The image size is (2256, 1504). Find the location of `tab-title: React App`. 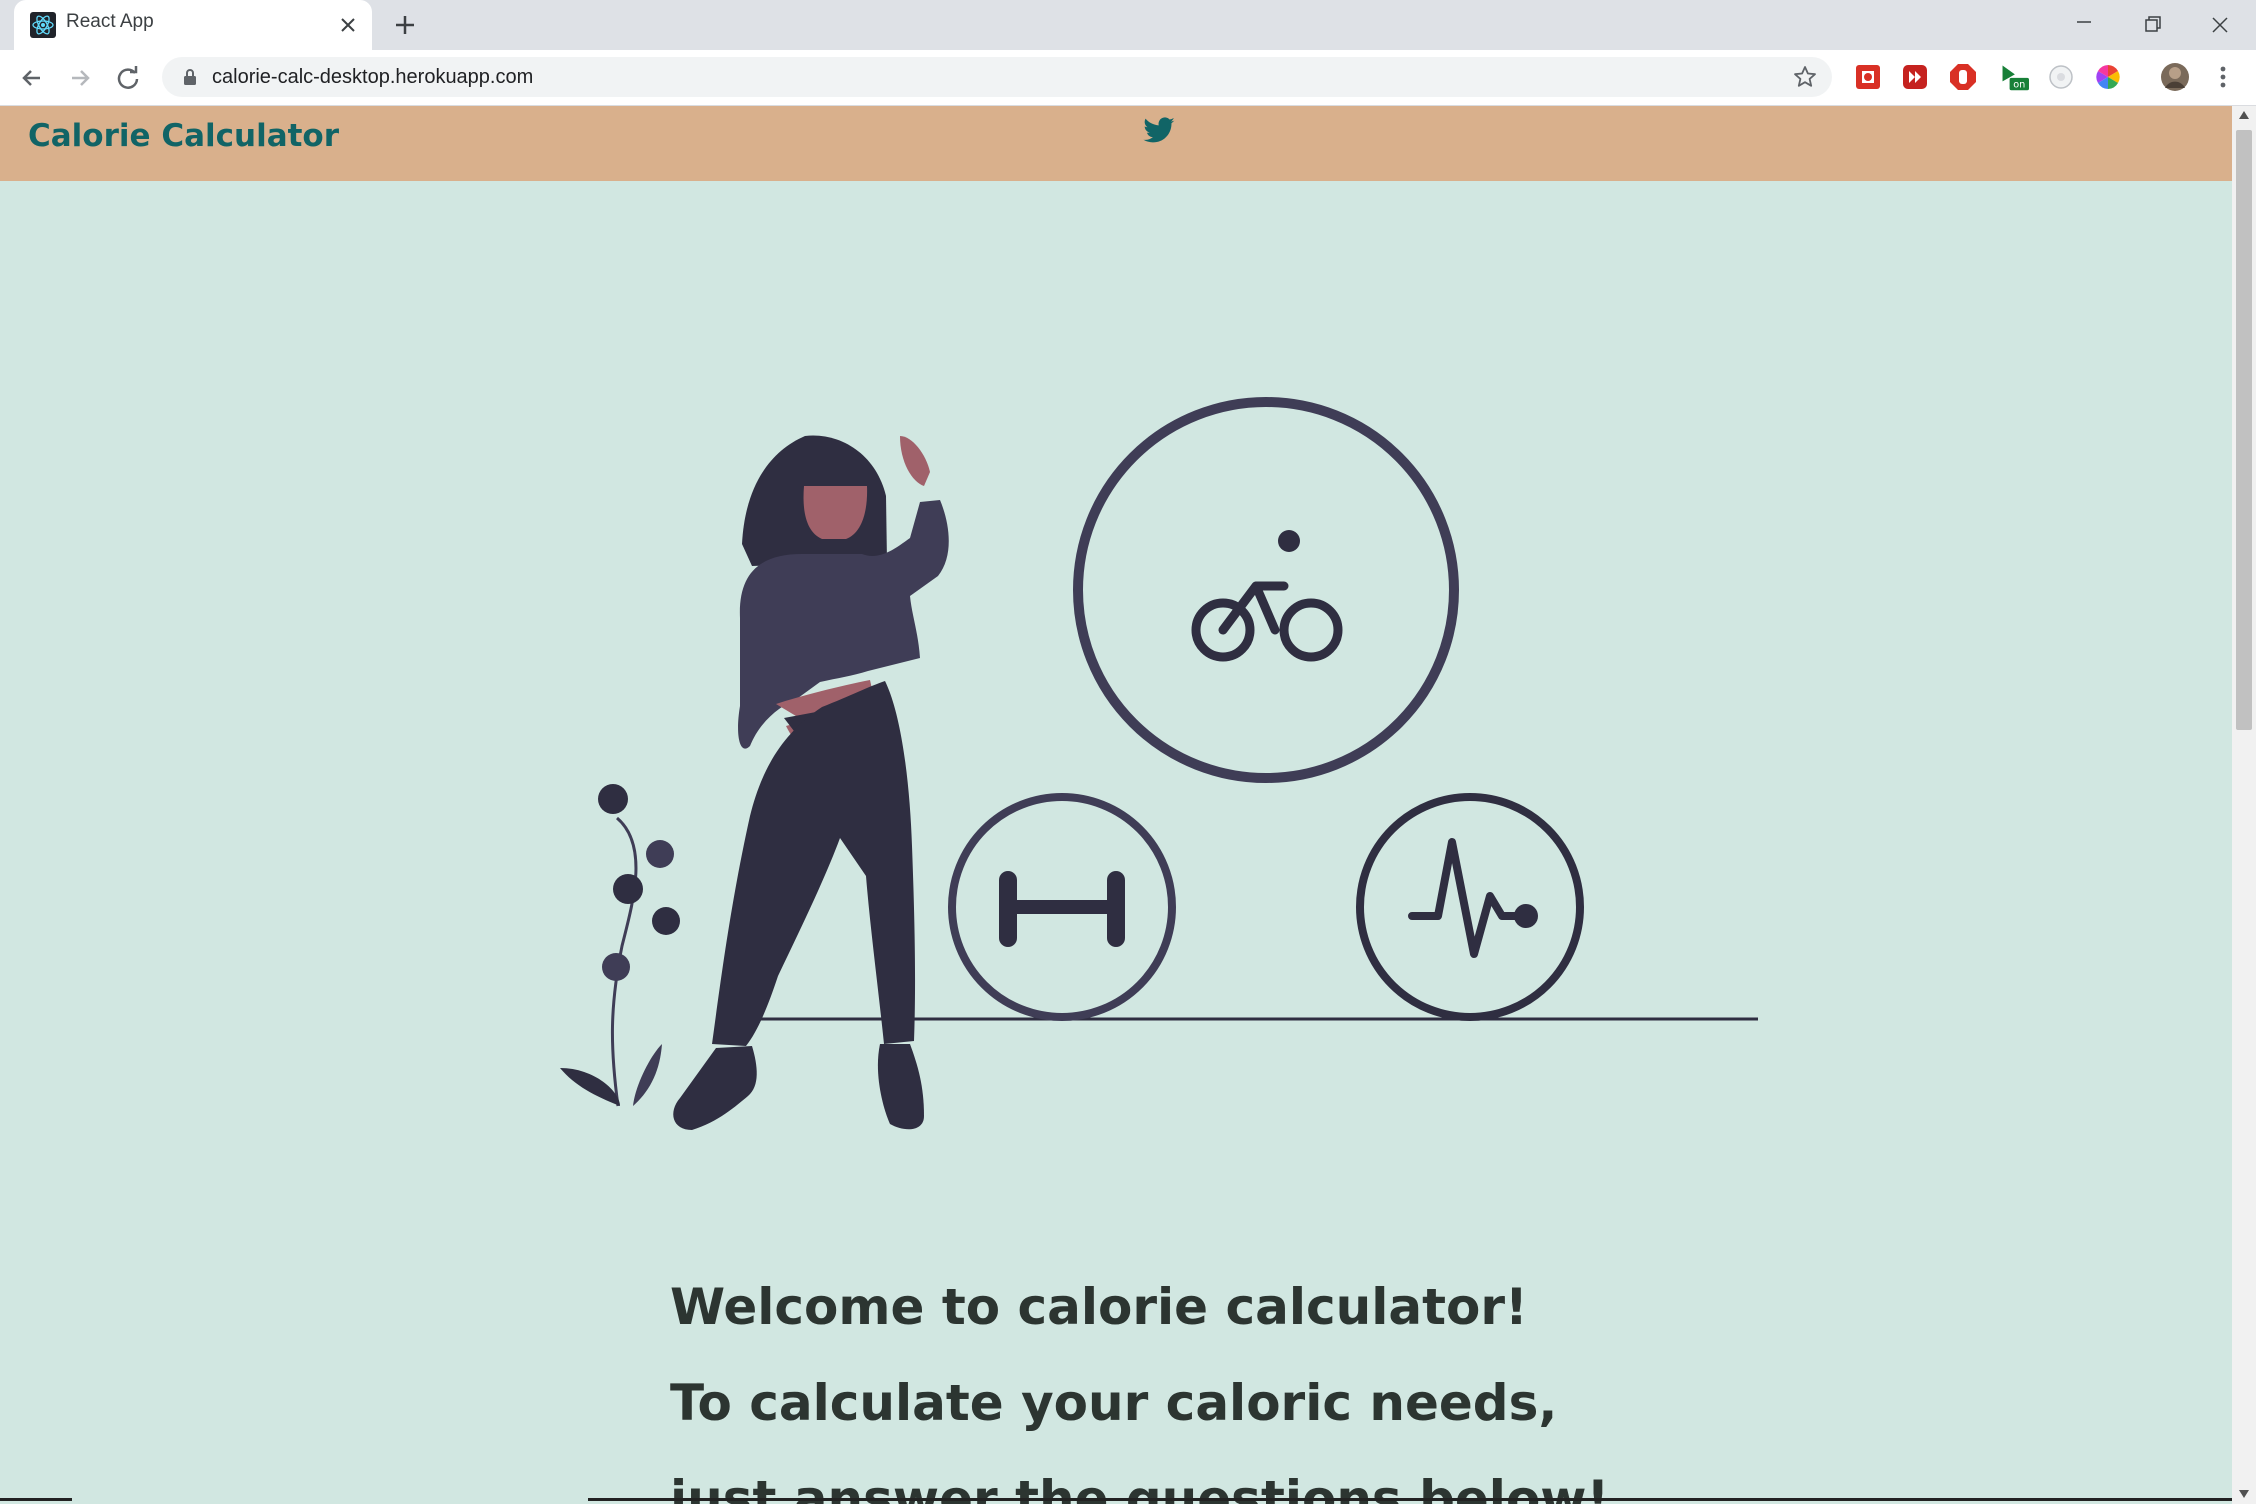

tab-title: React App is located at coordinates (110, 21).